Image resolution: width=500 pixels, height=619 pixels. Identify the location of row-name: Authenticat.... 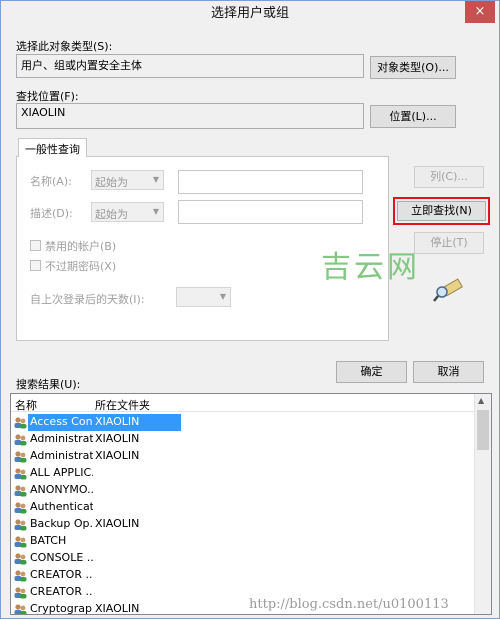
(61, 506).